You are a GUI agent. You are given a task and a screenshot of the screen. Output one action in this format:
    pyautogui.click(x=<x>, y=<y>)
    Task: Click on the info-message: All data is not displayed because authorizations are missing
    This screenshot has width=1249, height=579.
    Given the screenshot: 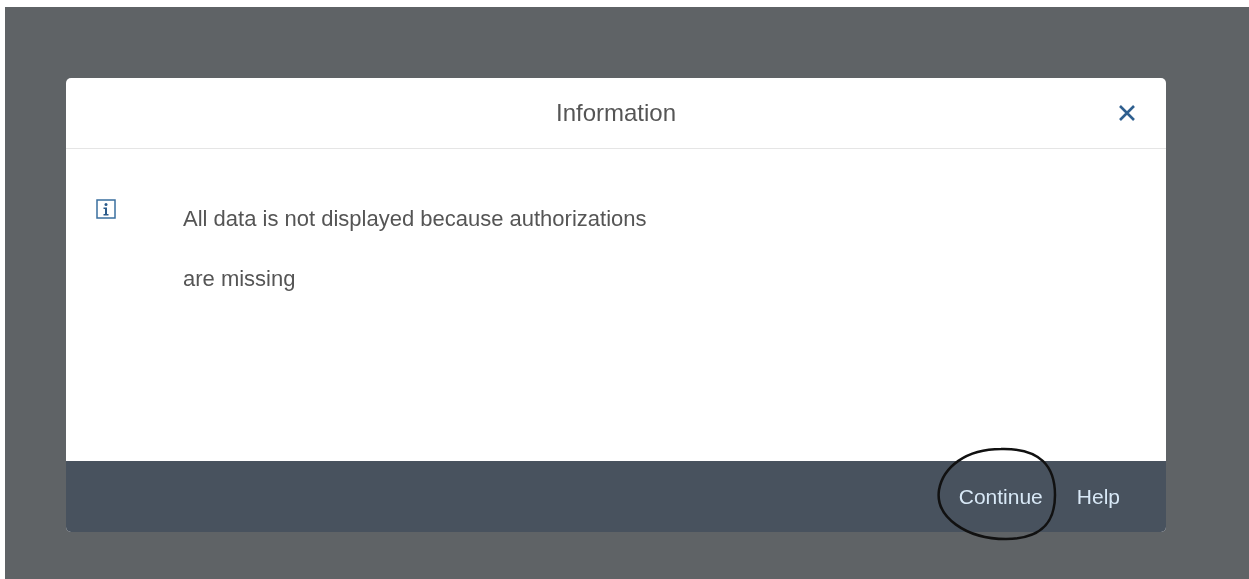 What is the action you would take?
    pyautogui.click(x=415, y=249)
    